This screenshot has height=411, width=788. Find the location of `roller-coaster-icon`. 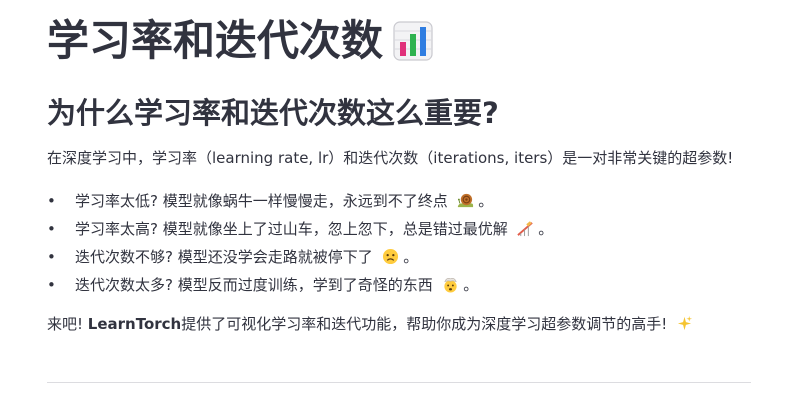

roller-coaster-icon is located at coordinates (524, 229).